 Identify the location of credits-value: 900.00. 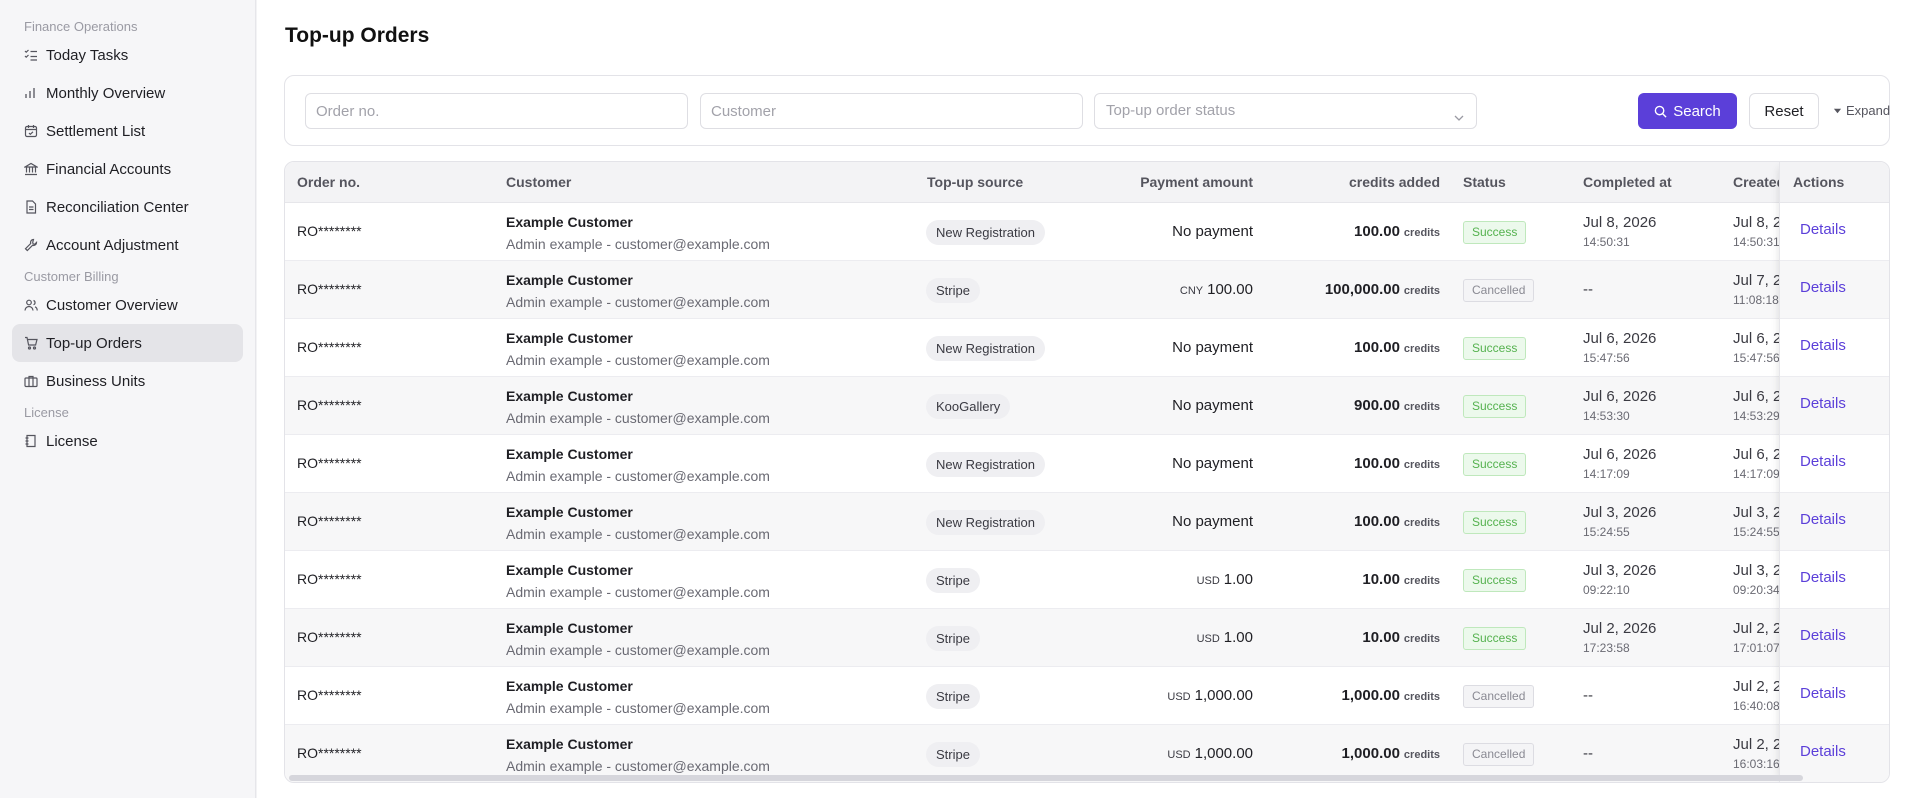
(1377, 405).